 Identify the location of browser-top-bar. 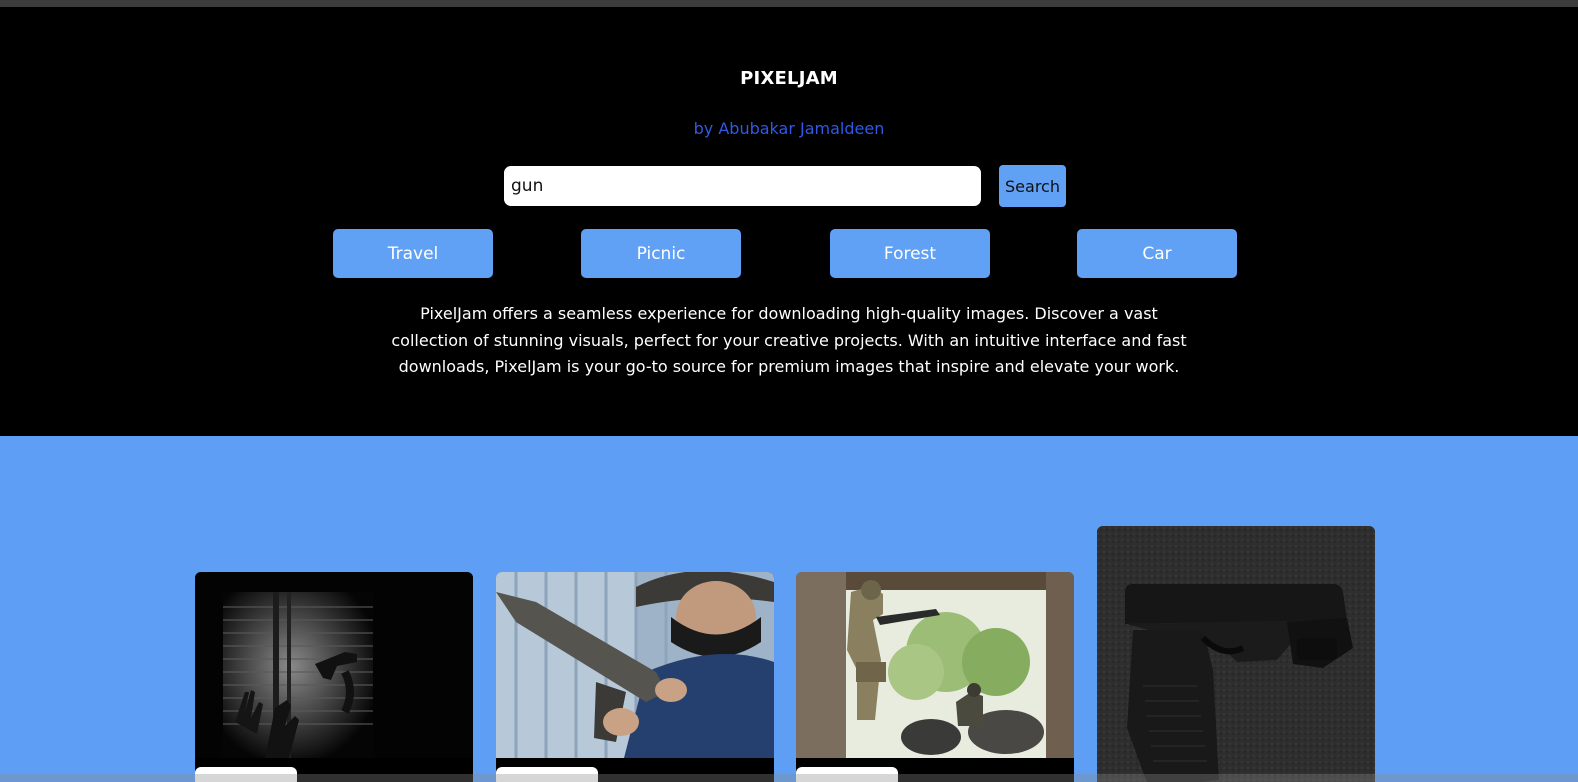
(789, 3).